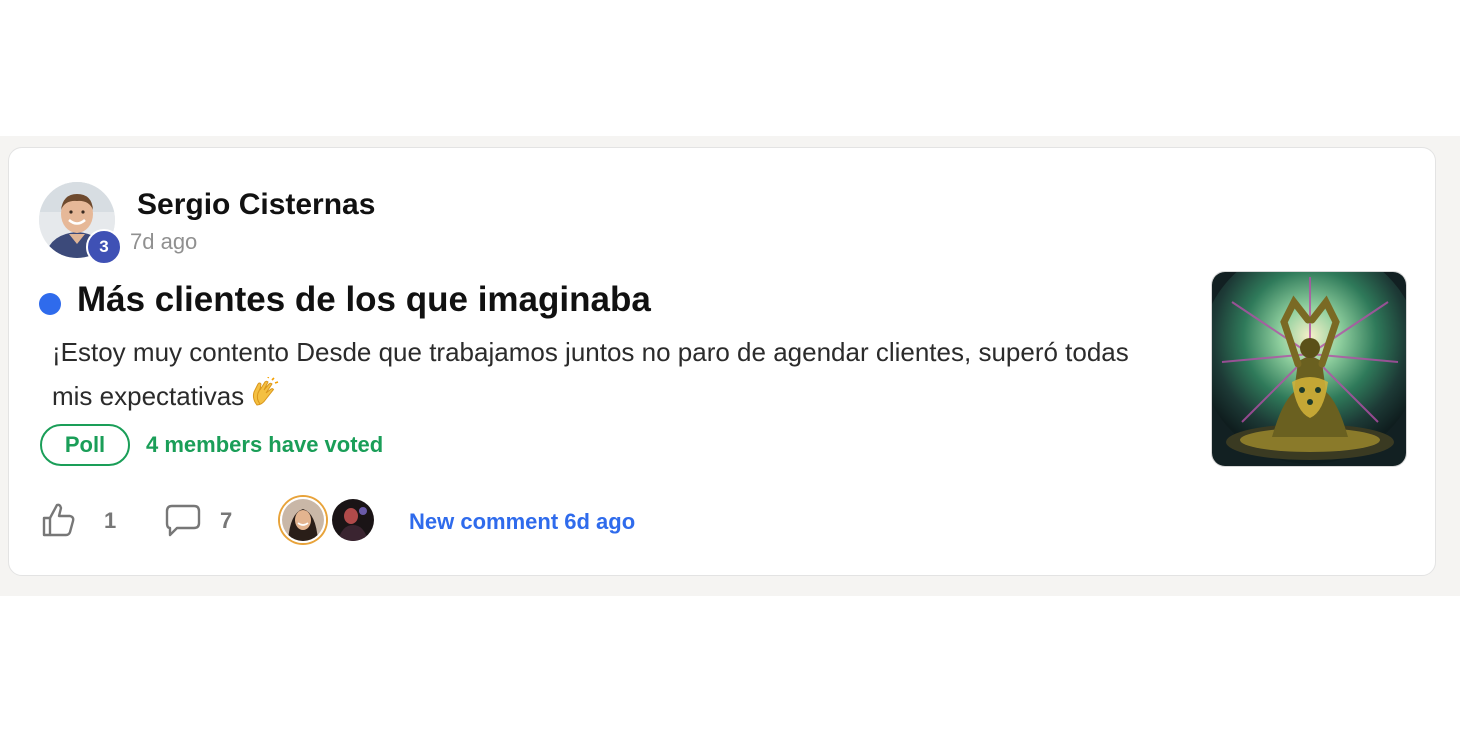 The image size is (1460, 752). I want to click on thumbs-up-icon, so click(58, 520).